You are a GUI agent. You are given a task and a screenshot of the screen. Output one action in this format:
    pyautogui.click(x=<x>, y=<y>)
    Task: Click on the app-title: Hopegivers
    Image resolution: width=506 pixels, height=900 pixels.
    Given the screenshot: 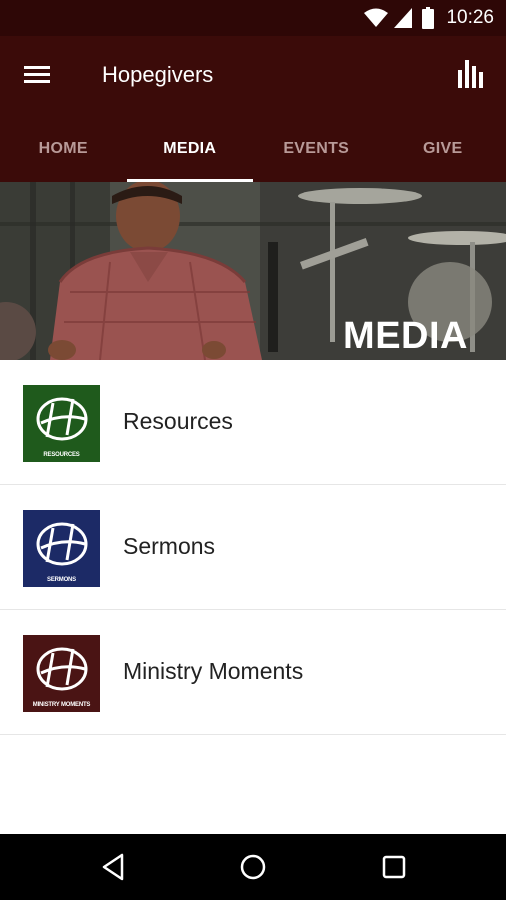 What is the action you would take?
    pyautogui.click(x=158, y=74)
    